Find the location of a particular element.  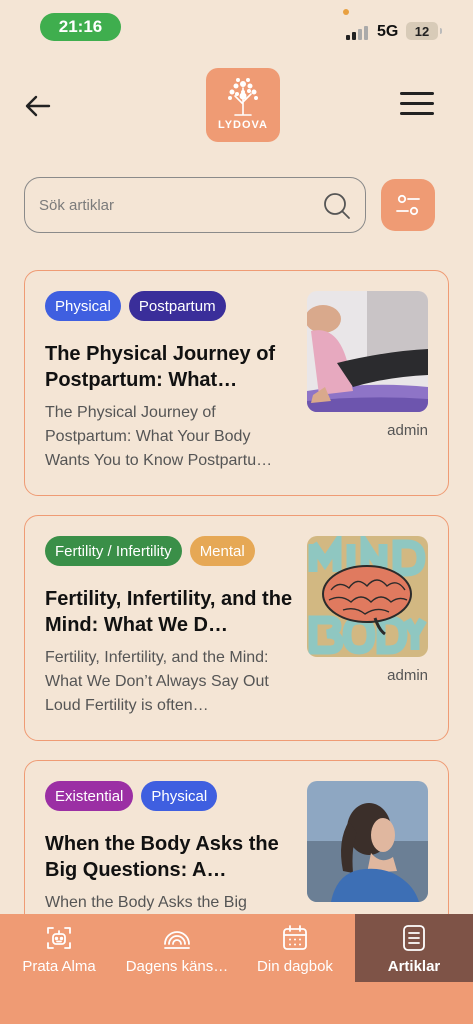

search-bar is located at coordinates (195, 205).